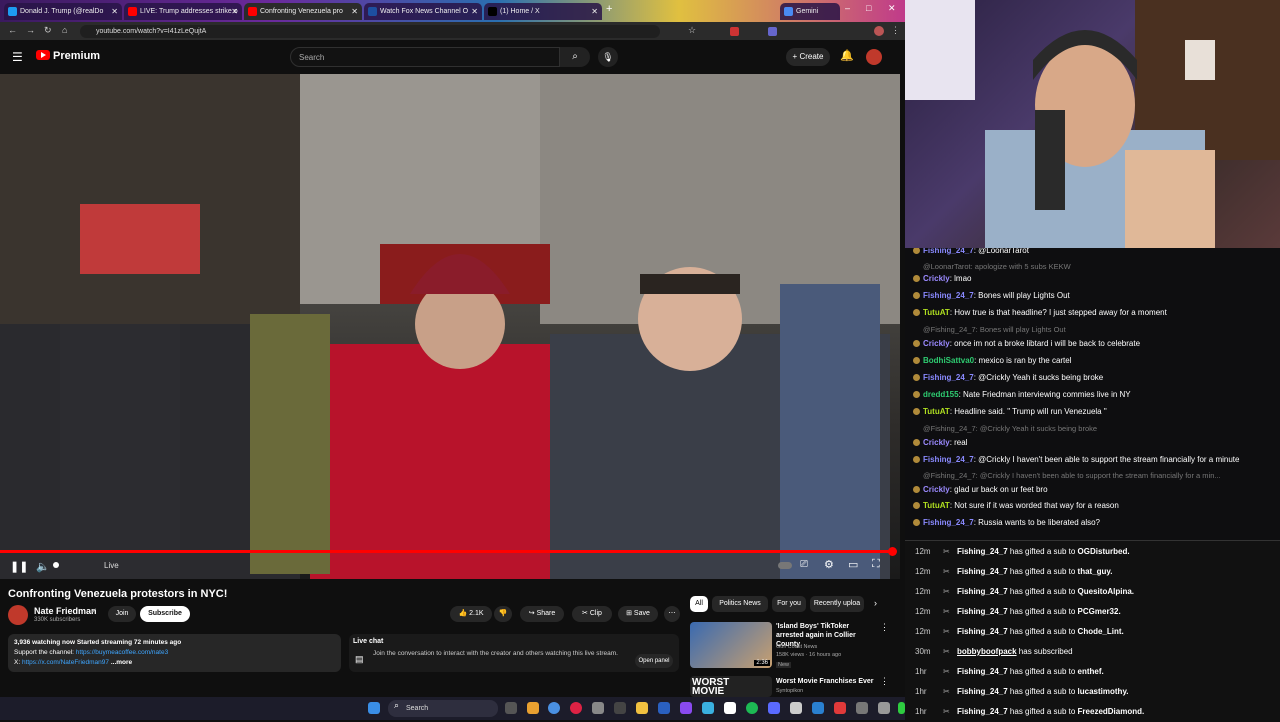  I want to click on chat-username: dredd155, so click(941, 394).